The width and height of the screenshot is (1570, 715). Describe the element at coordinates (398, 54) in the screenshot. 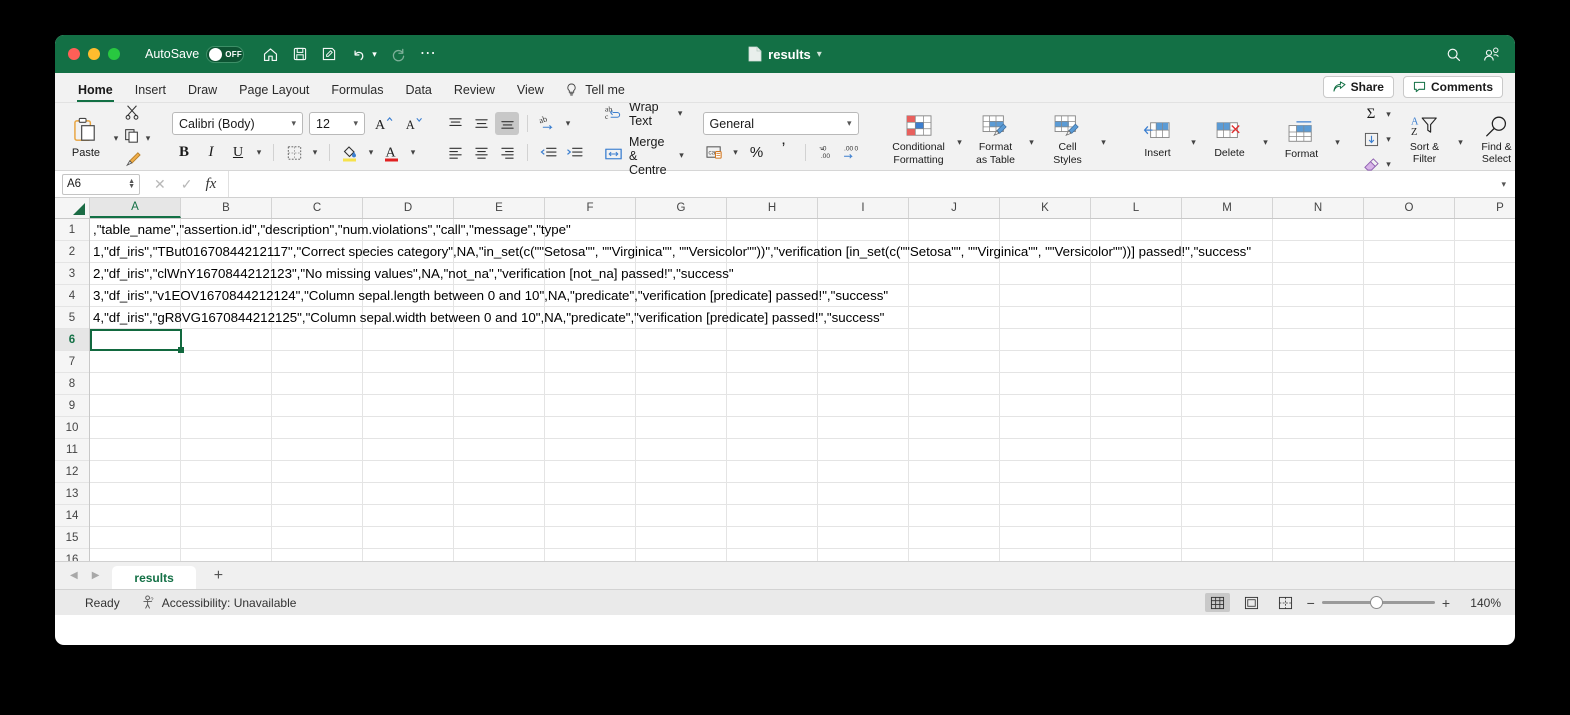

I see `redo-icon` at that location.